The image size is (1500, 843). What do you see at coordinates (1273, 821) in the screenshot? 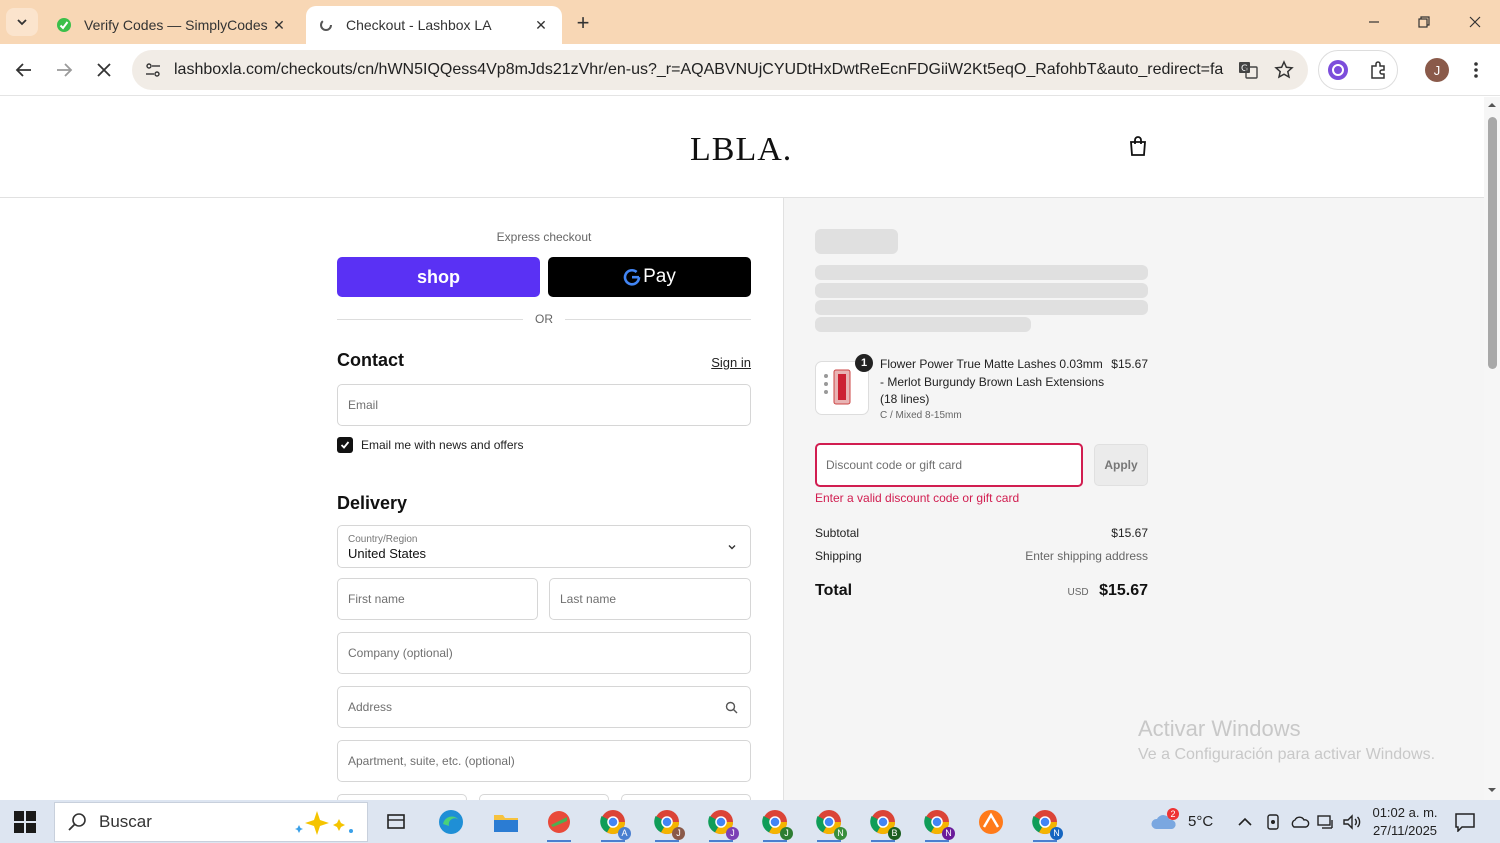
I see `meet-now-icon` at bounding box center [1273, 821].